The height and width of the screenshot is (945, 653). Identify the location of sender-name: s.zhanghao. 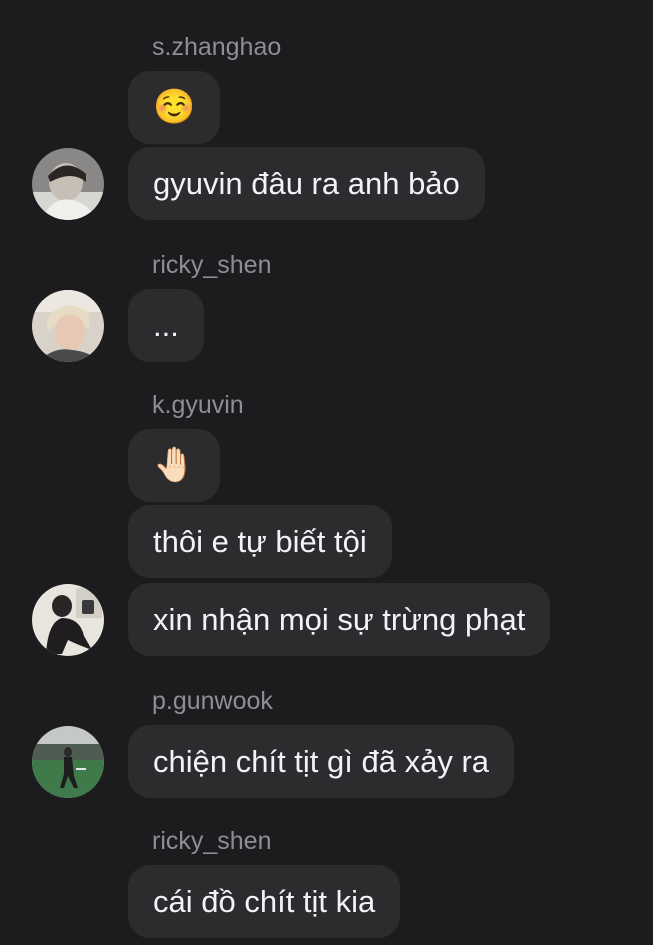
(216, 47).